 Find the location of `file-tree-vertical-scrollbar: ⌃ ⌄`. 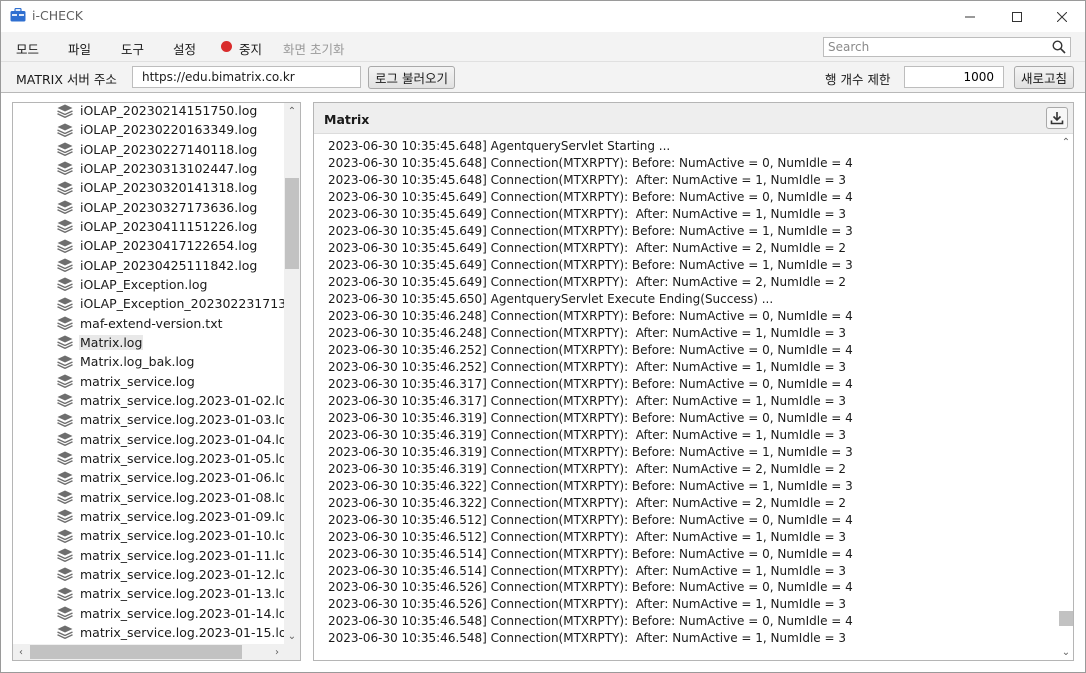

file-tree-vertical-scrollbar: ⌃ ⌄ is located at coordinates (292, 373).